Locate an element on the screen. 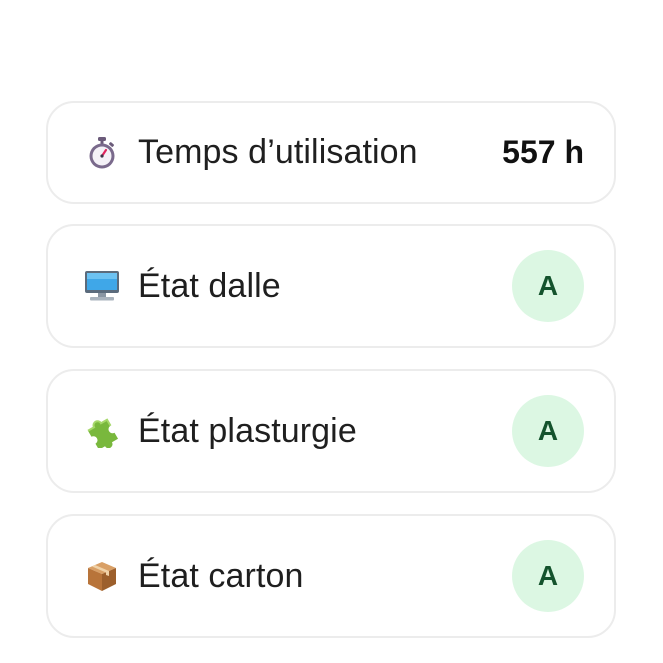  puzzle-piece-icon is located at coordinates (102, 431).